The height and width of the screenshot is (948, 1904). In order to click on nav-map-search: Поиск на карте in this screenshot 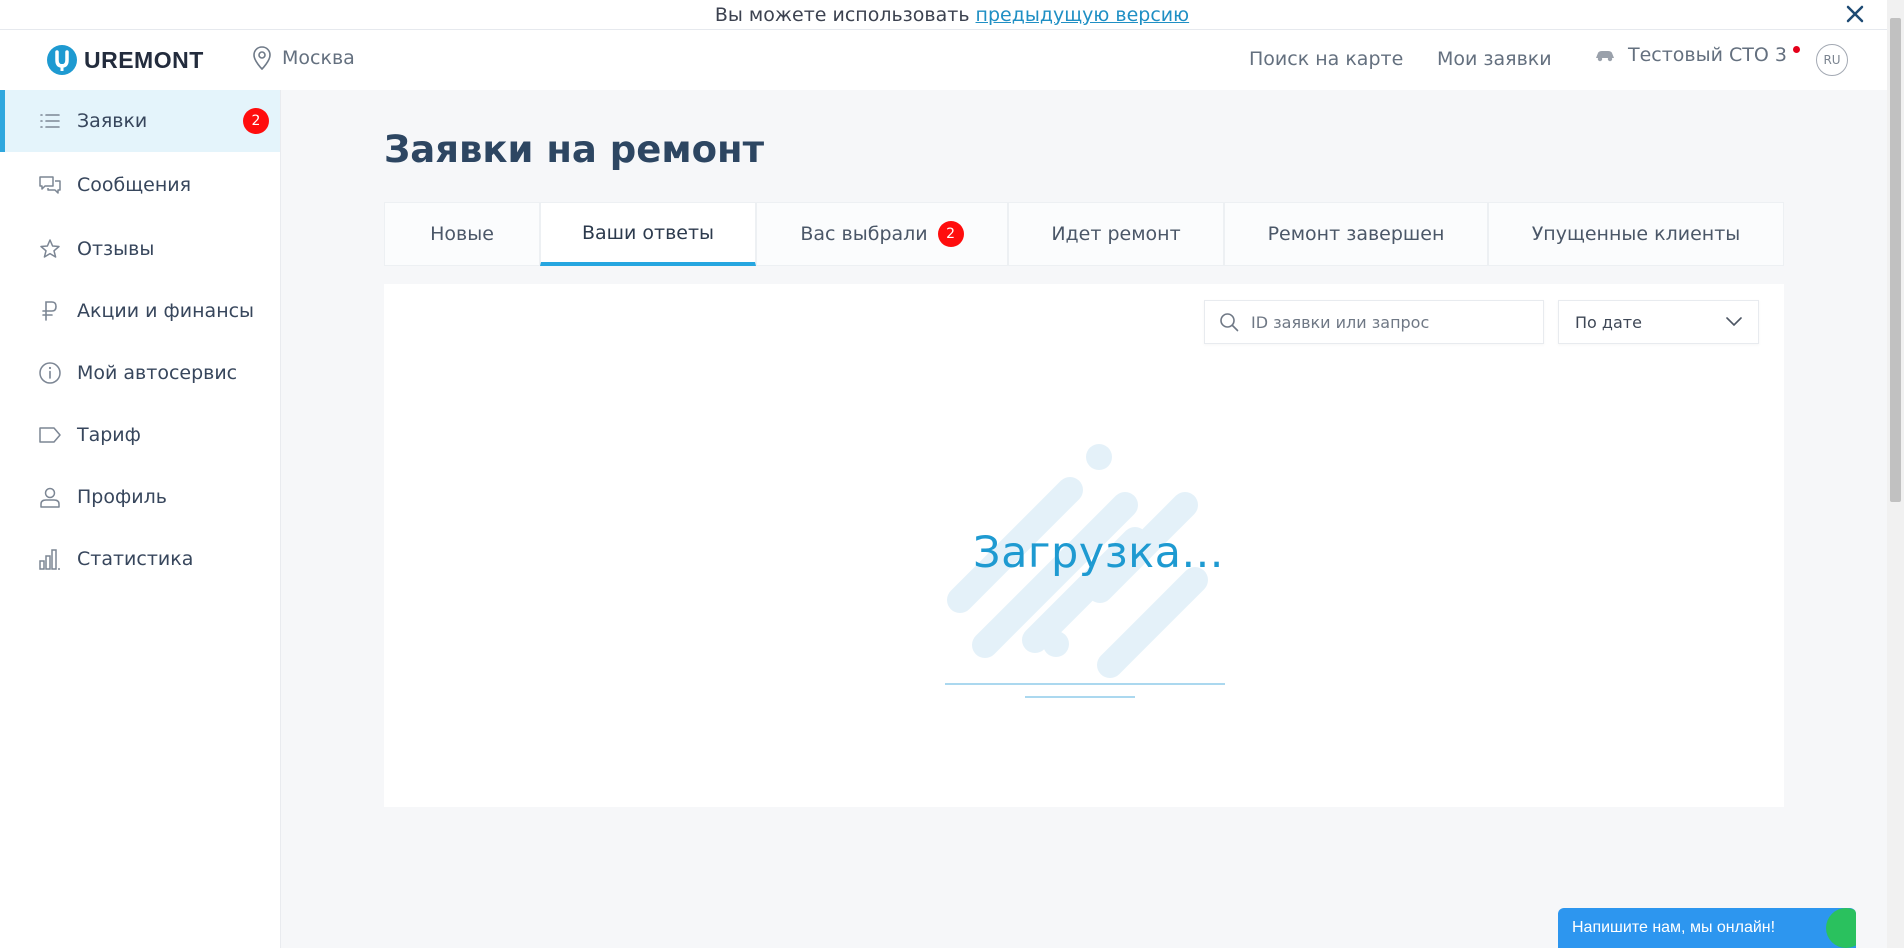, I will do `click(1326, 59)`.